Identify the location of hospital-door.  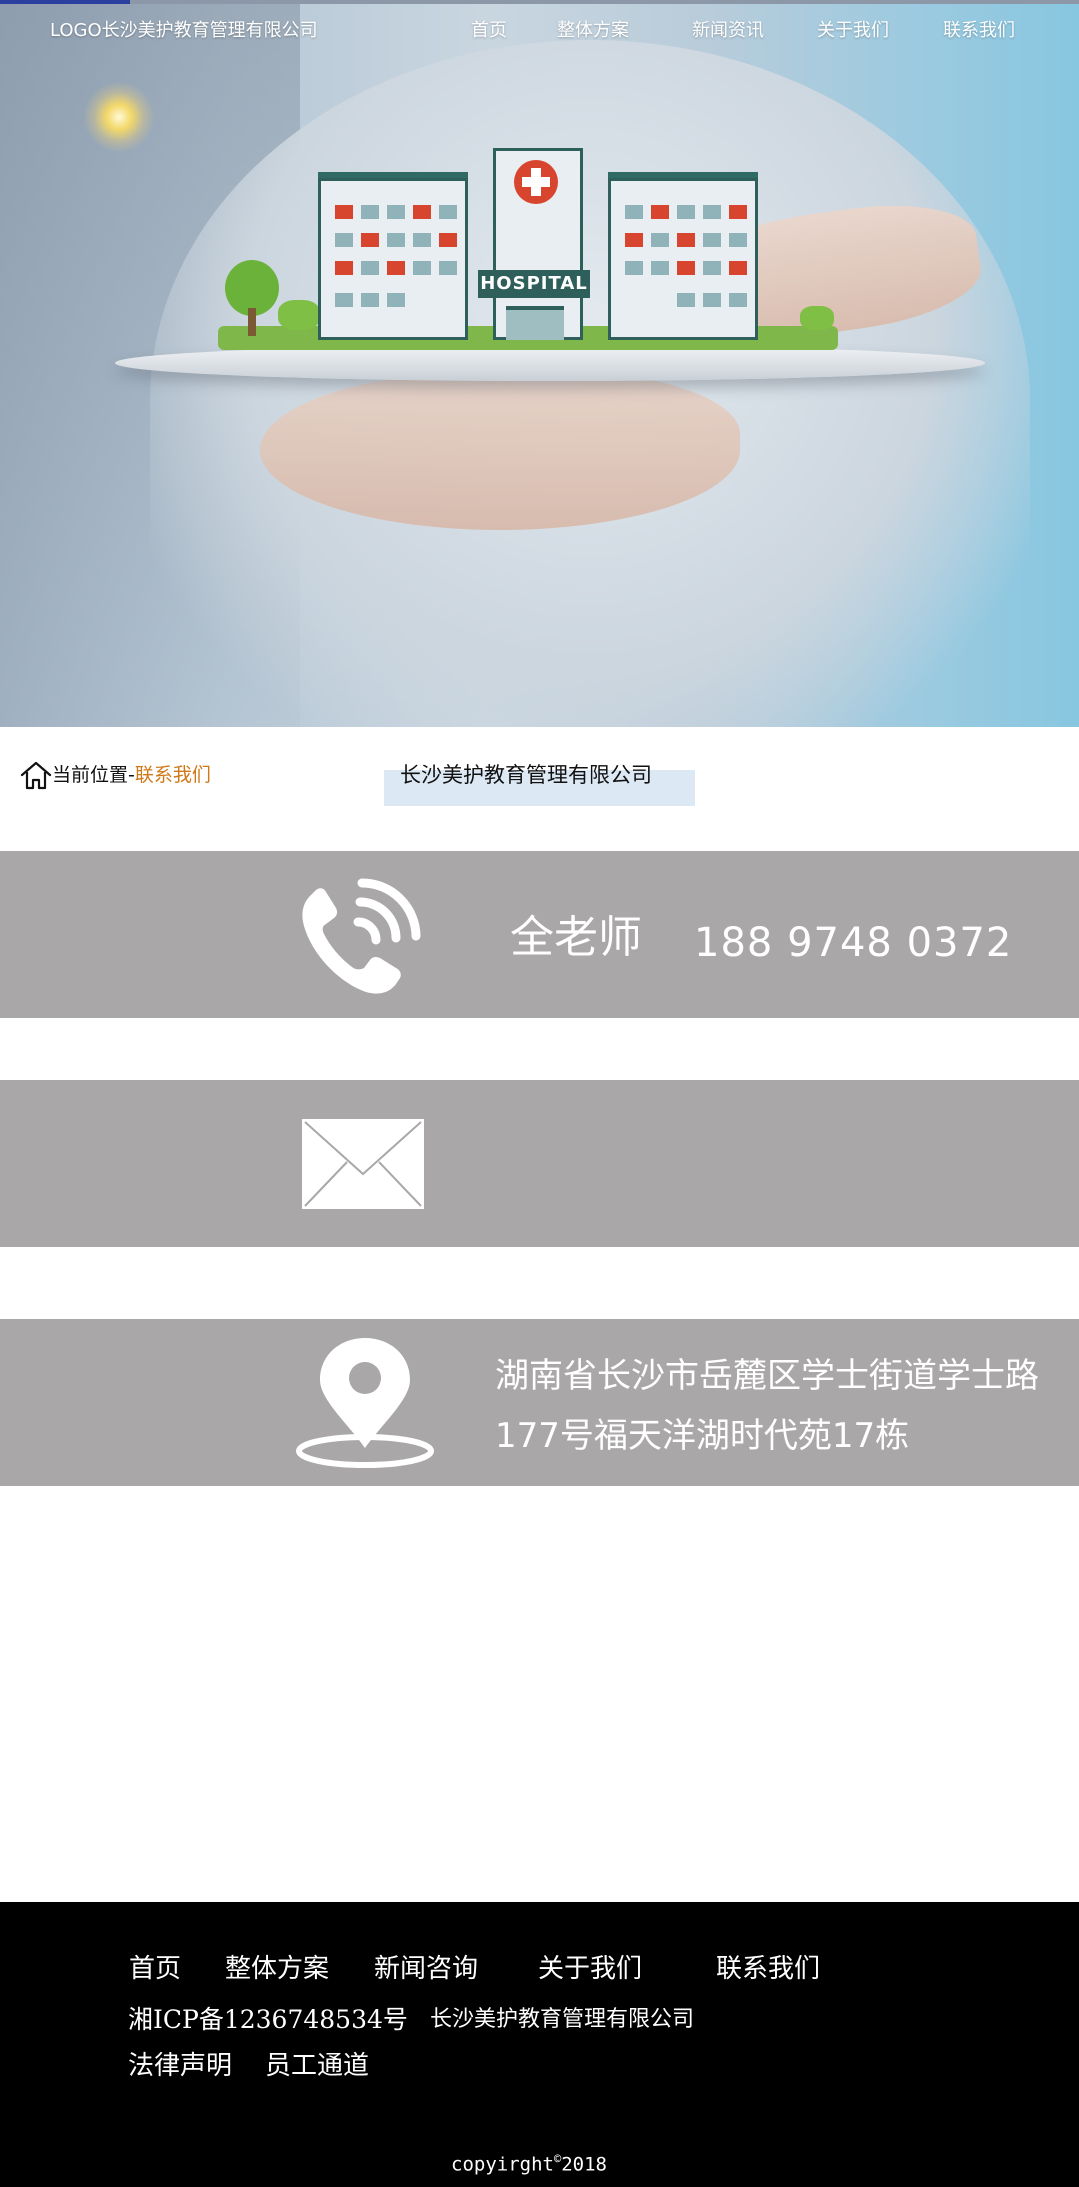
(535, 323).